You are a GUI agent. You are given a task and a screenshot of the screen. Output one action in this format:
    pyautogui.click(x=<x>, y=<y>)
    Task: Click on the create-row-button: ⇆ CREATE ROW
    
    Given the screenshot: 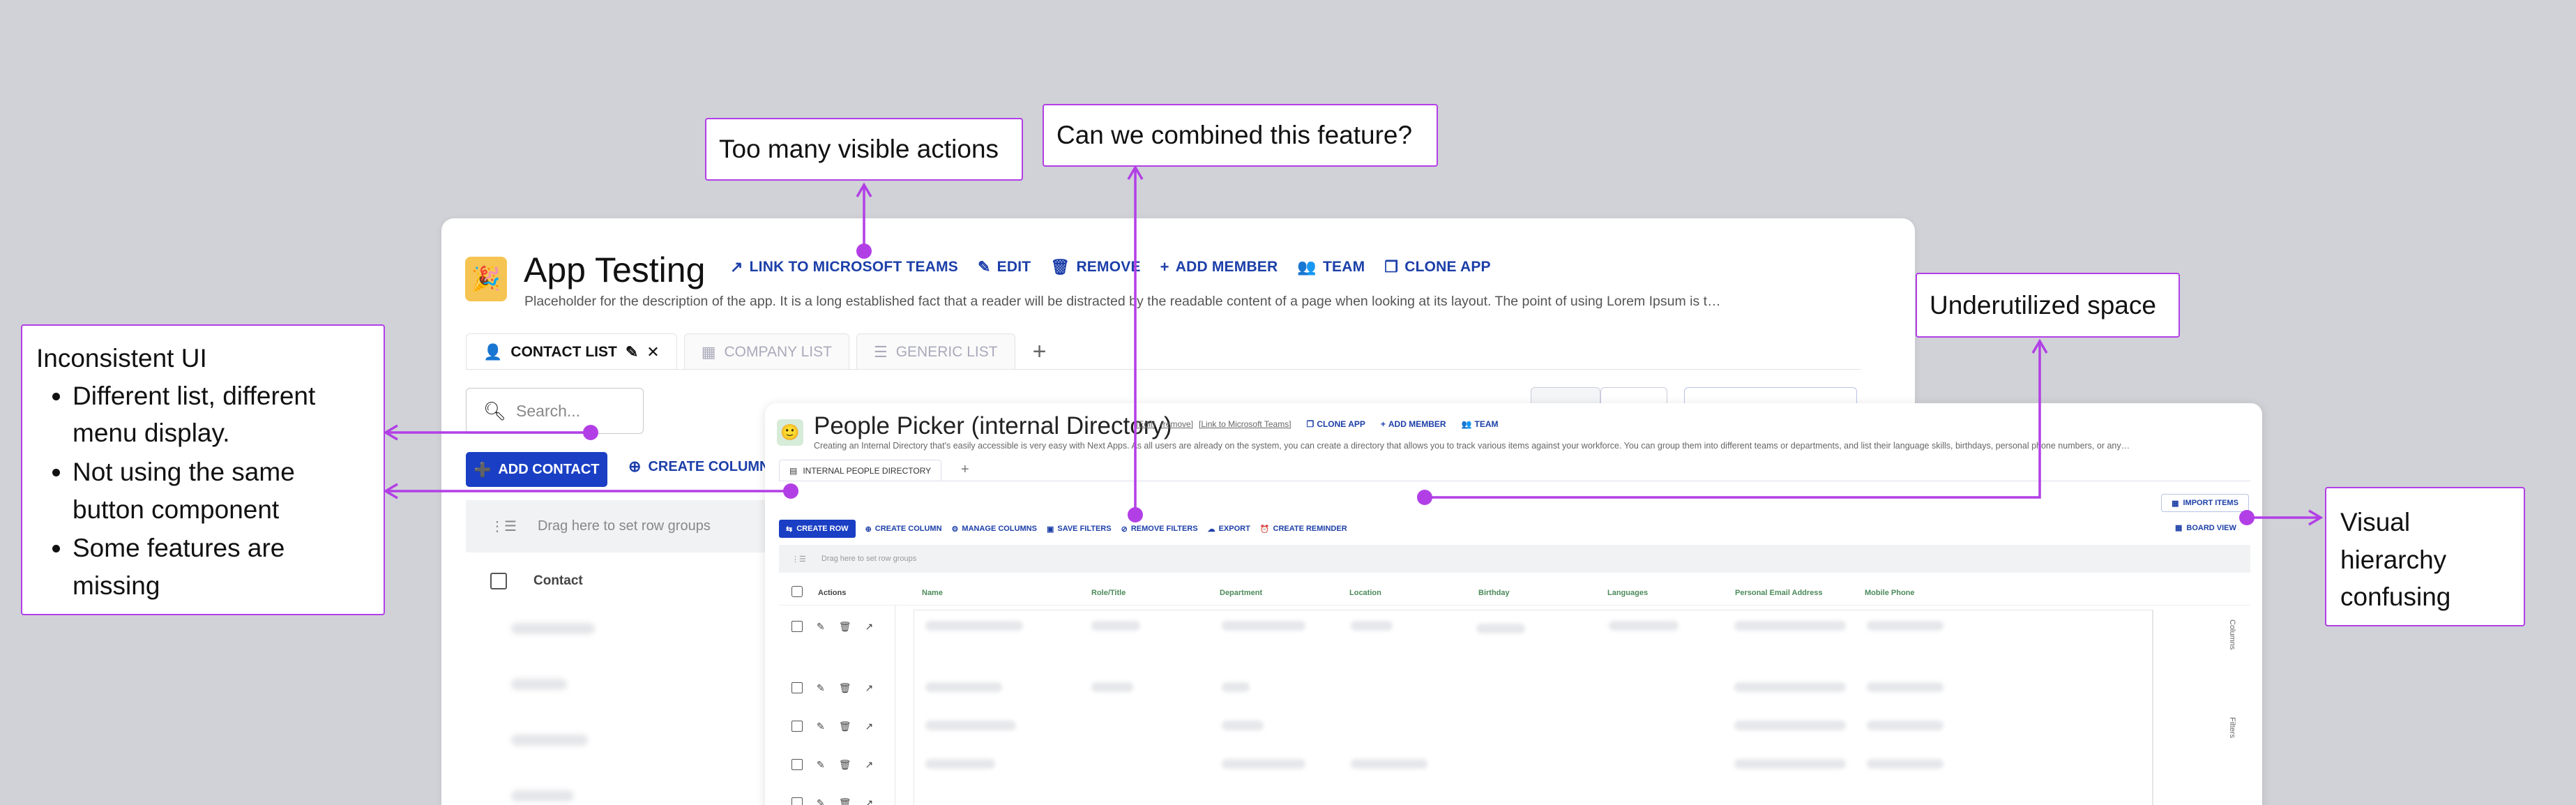 What is the action you would take?
    pyautogui.click(x=817, y=529)
    